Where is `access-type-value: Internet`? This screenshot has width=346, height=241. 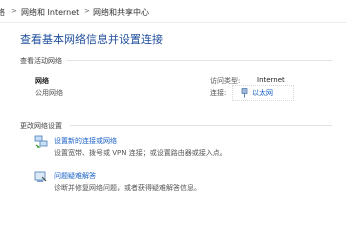 access-type-value: Internet is located at coordinates (271, 80).